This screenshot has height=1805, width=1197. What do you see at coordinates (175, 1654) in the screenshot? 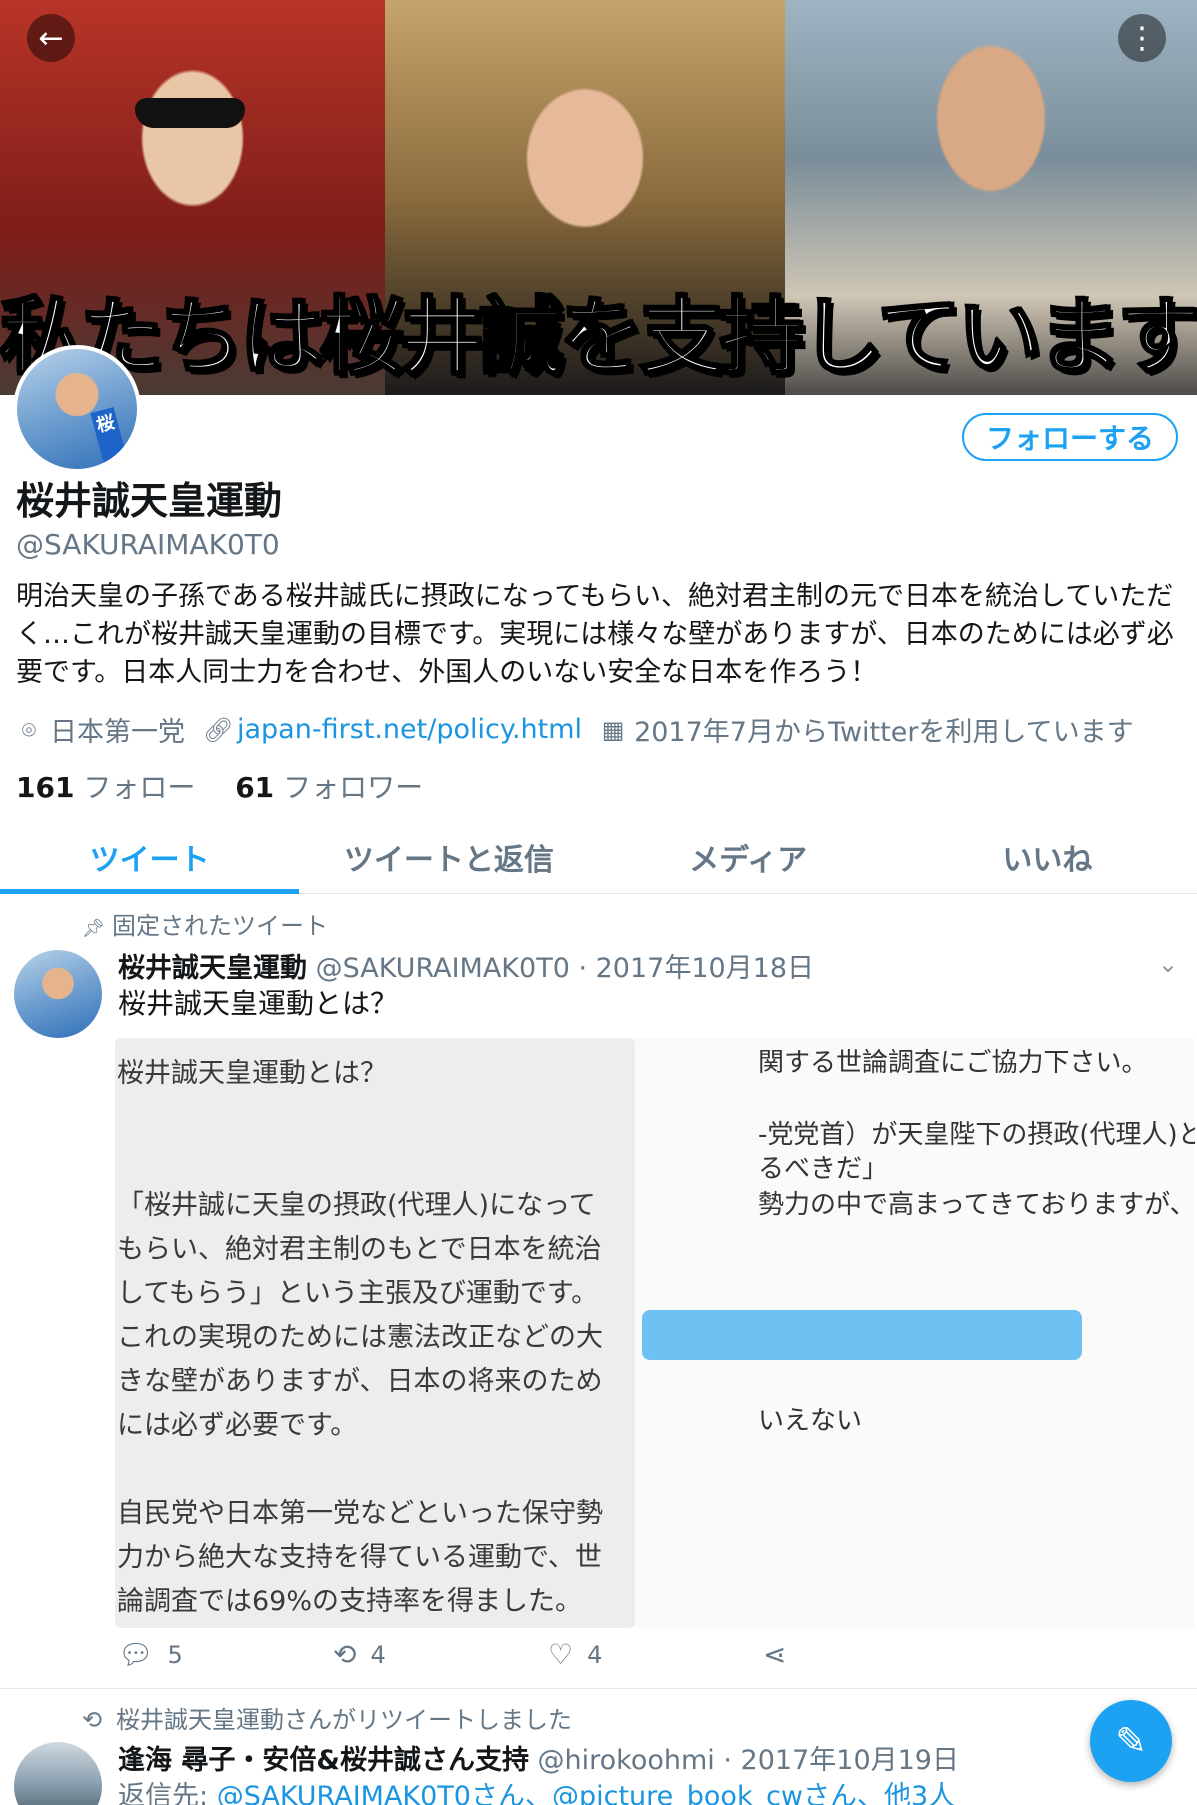
I see `reply-count: 5` at bounding box center [175, 1654].